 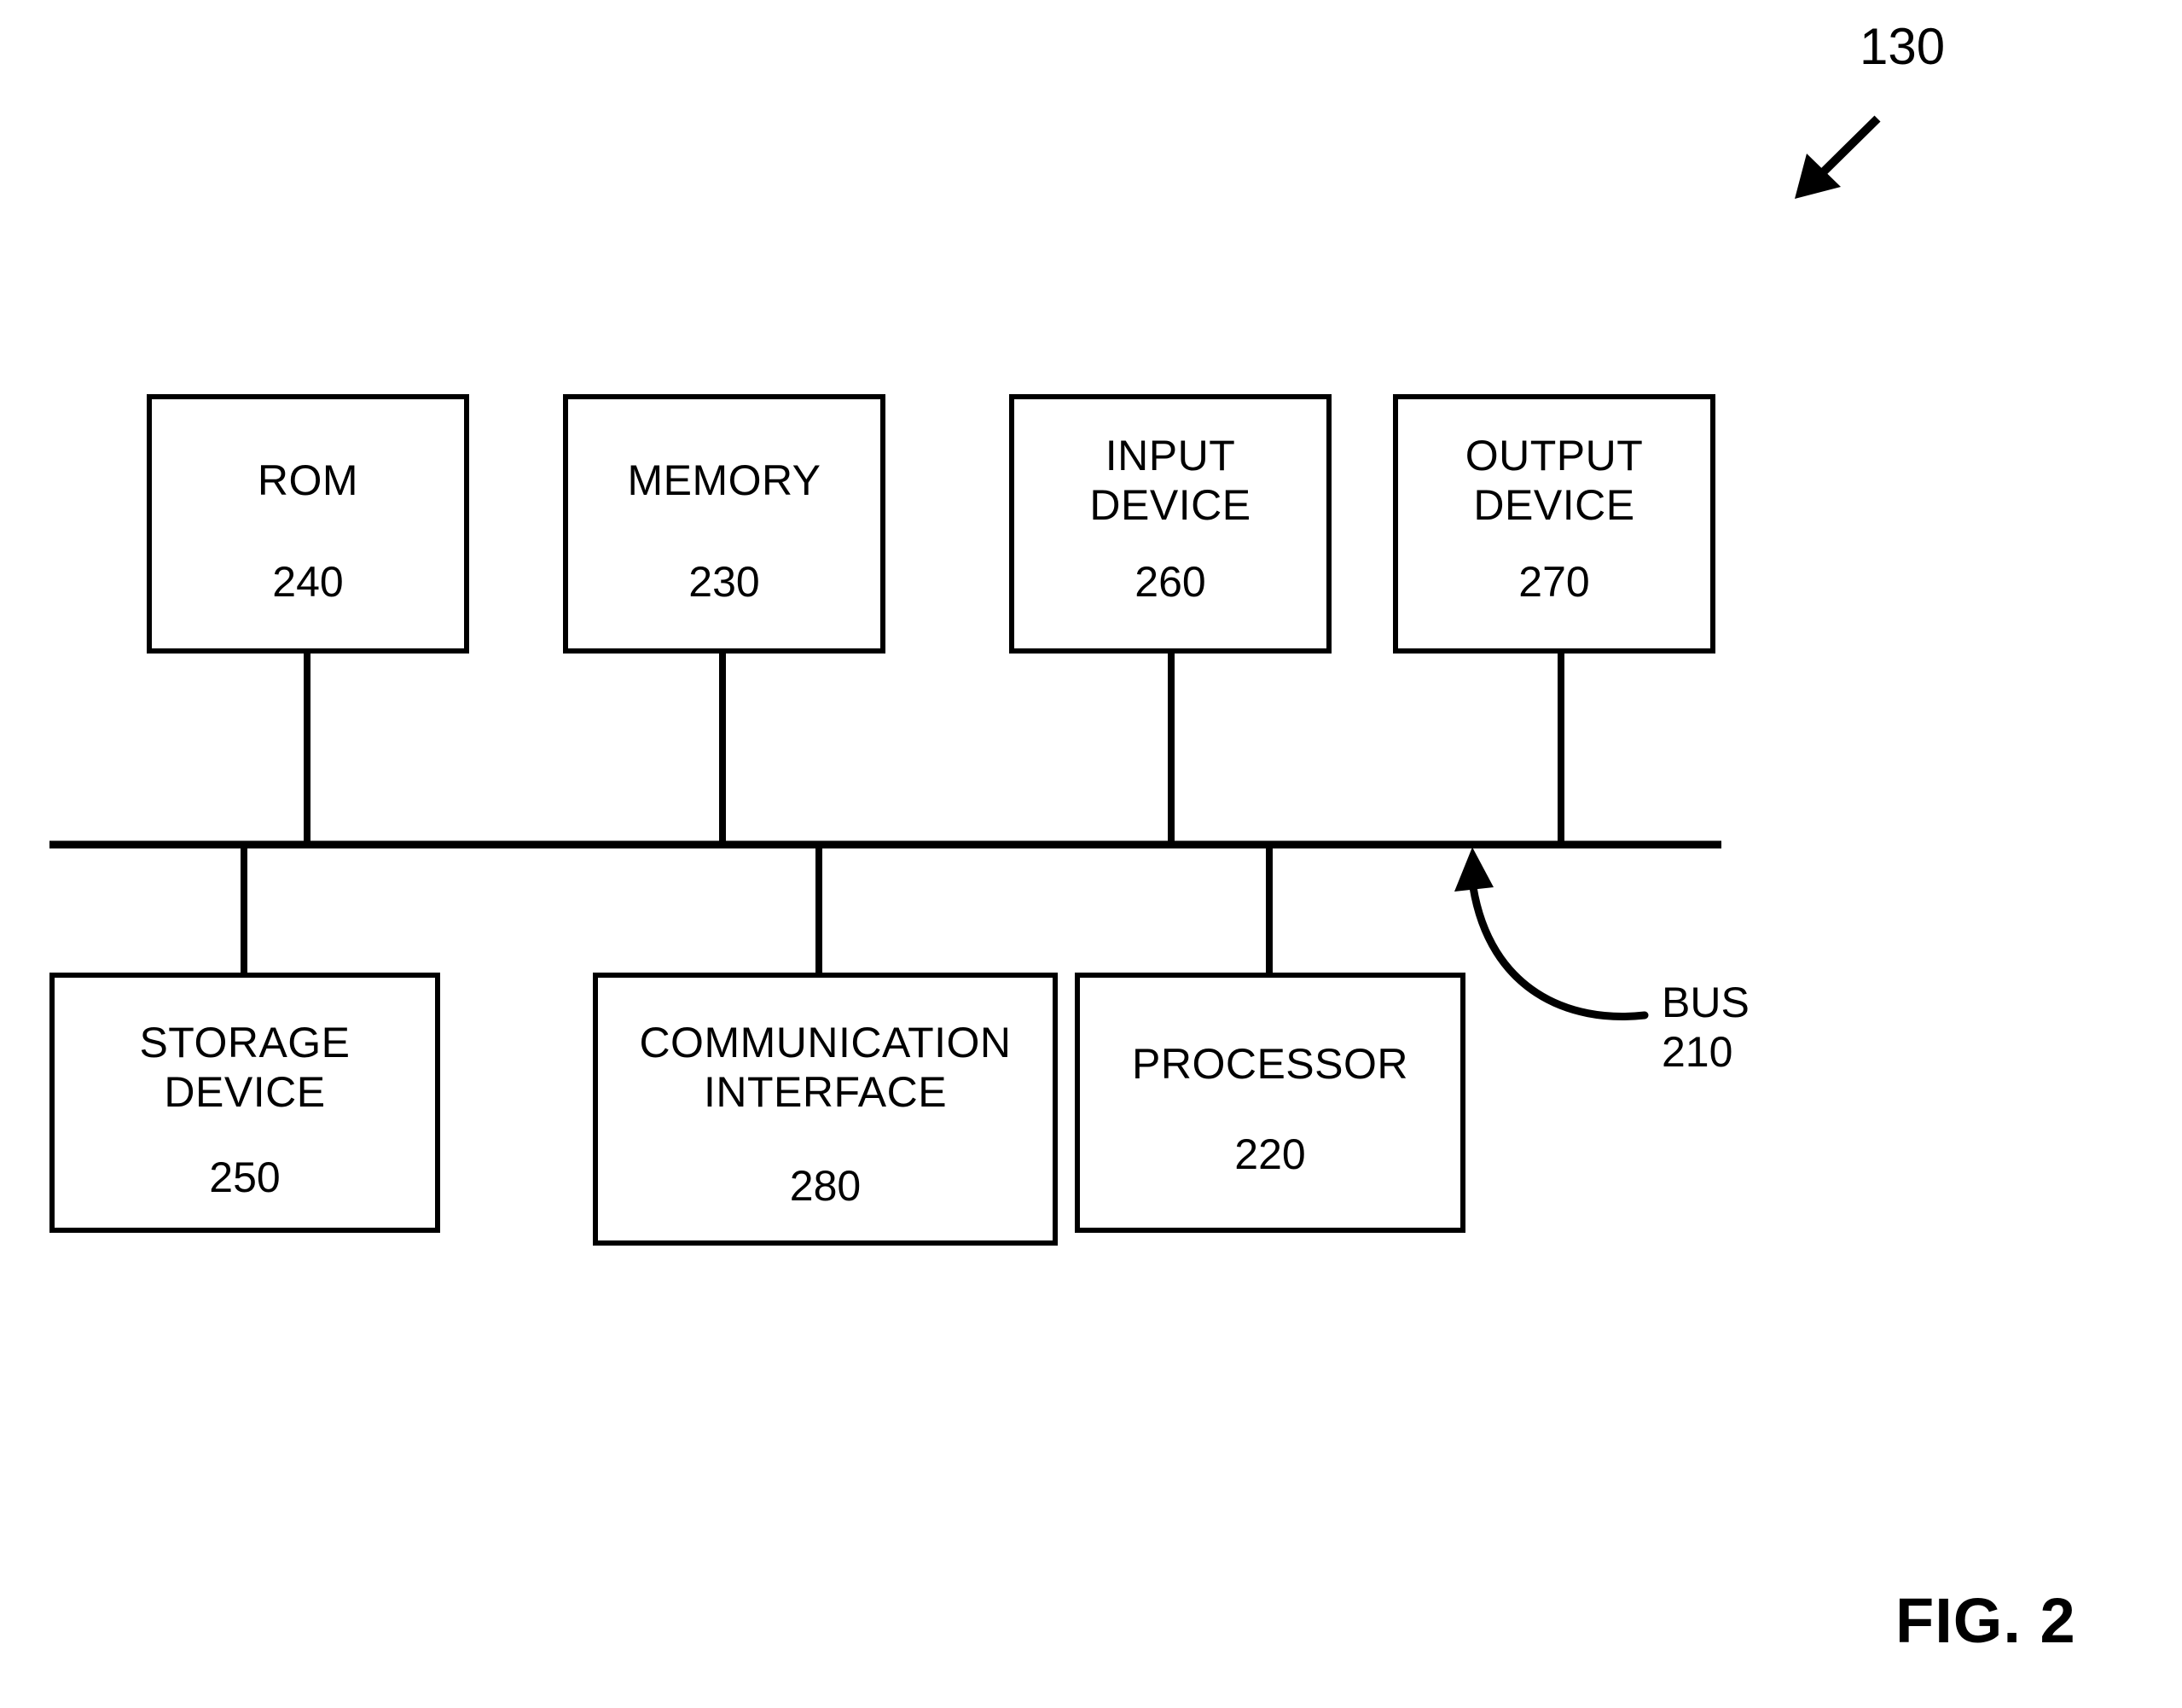 I want to click on bus-label-group: BUS 210, so click(x=1706, y=1027).